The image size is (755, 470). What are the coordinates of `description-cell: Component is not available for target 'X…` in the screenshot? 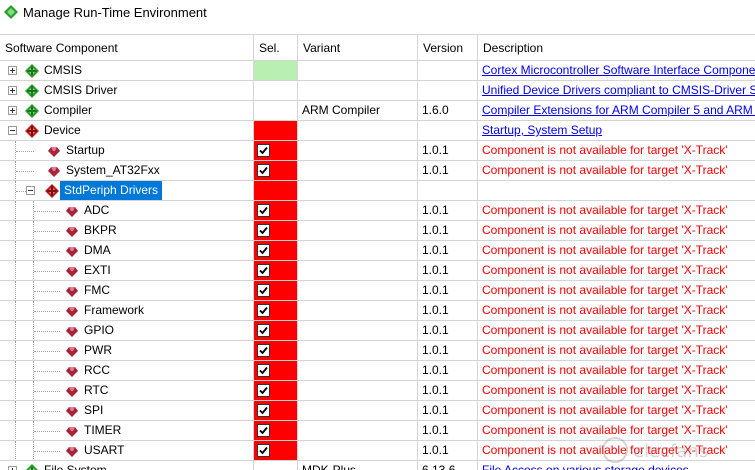 It's located at (616, 411).